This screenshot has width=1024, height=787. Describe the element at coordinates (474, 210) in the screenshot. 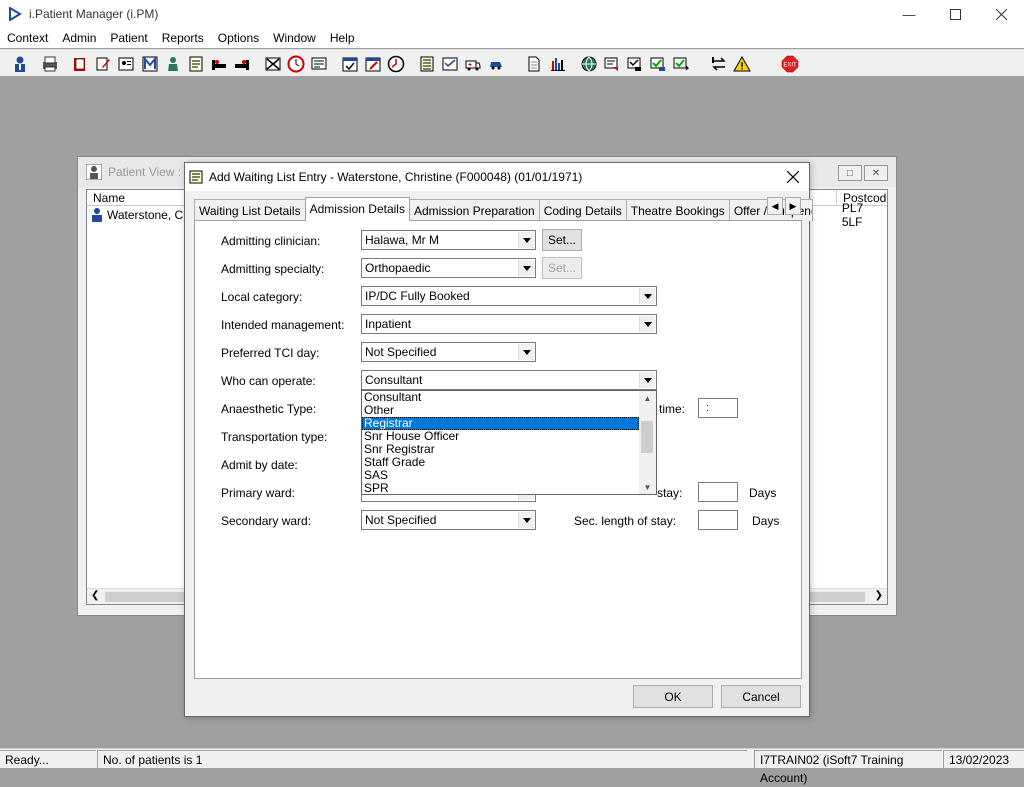

I see `tab-admission-preparation: Admission Preparation` at that location.